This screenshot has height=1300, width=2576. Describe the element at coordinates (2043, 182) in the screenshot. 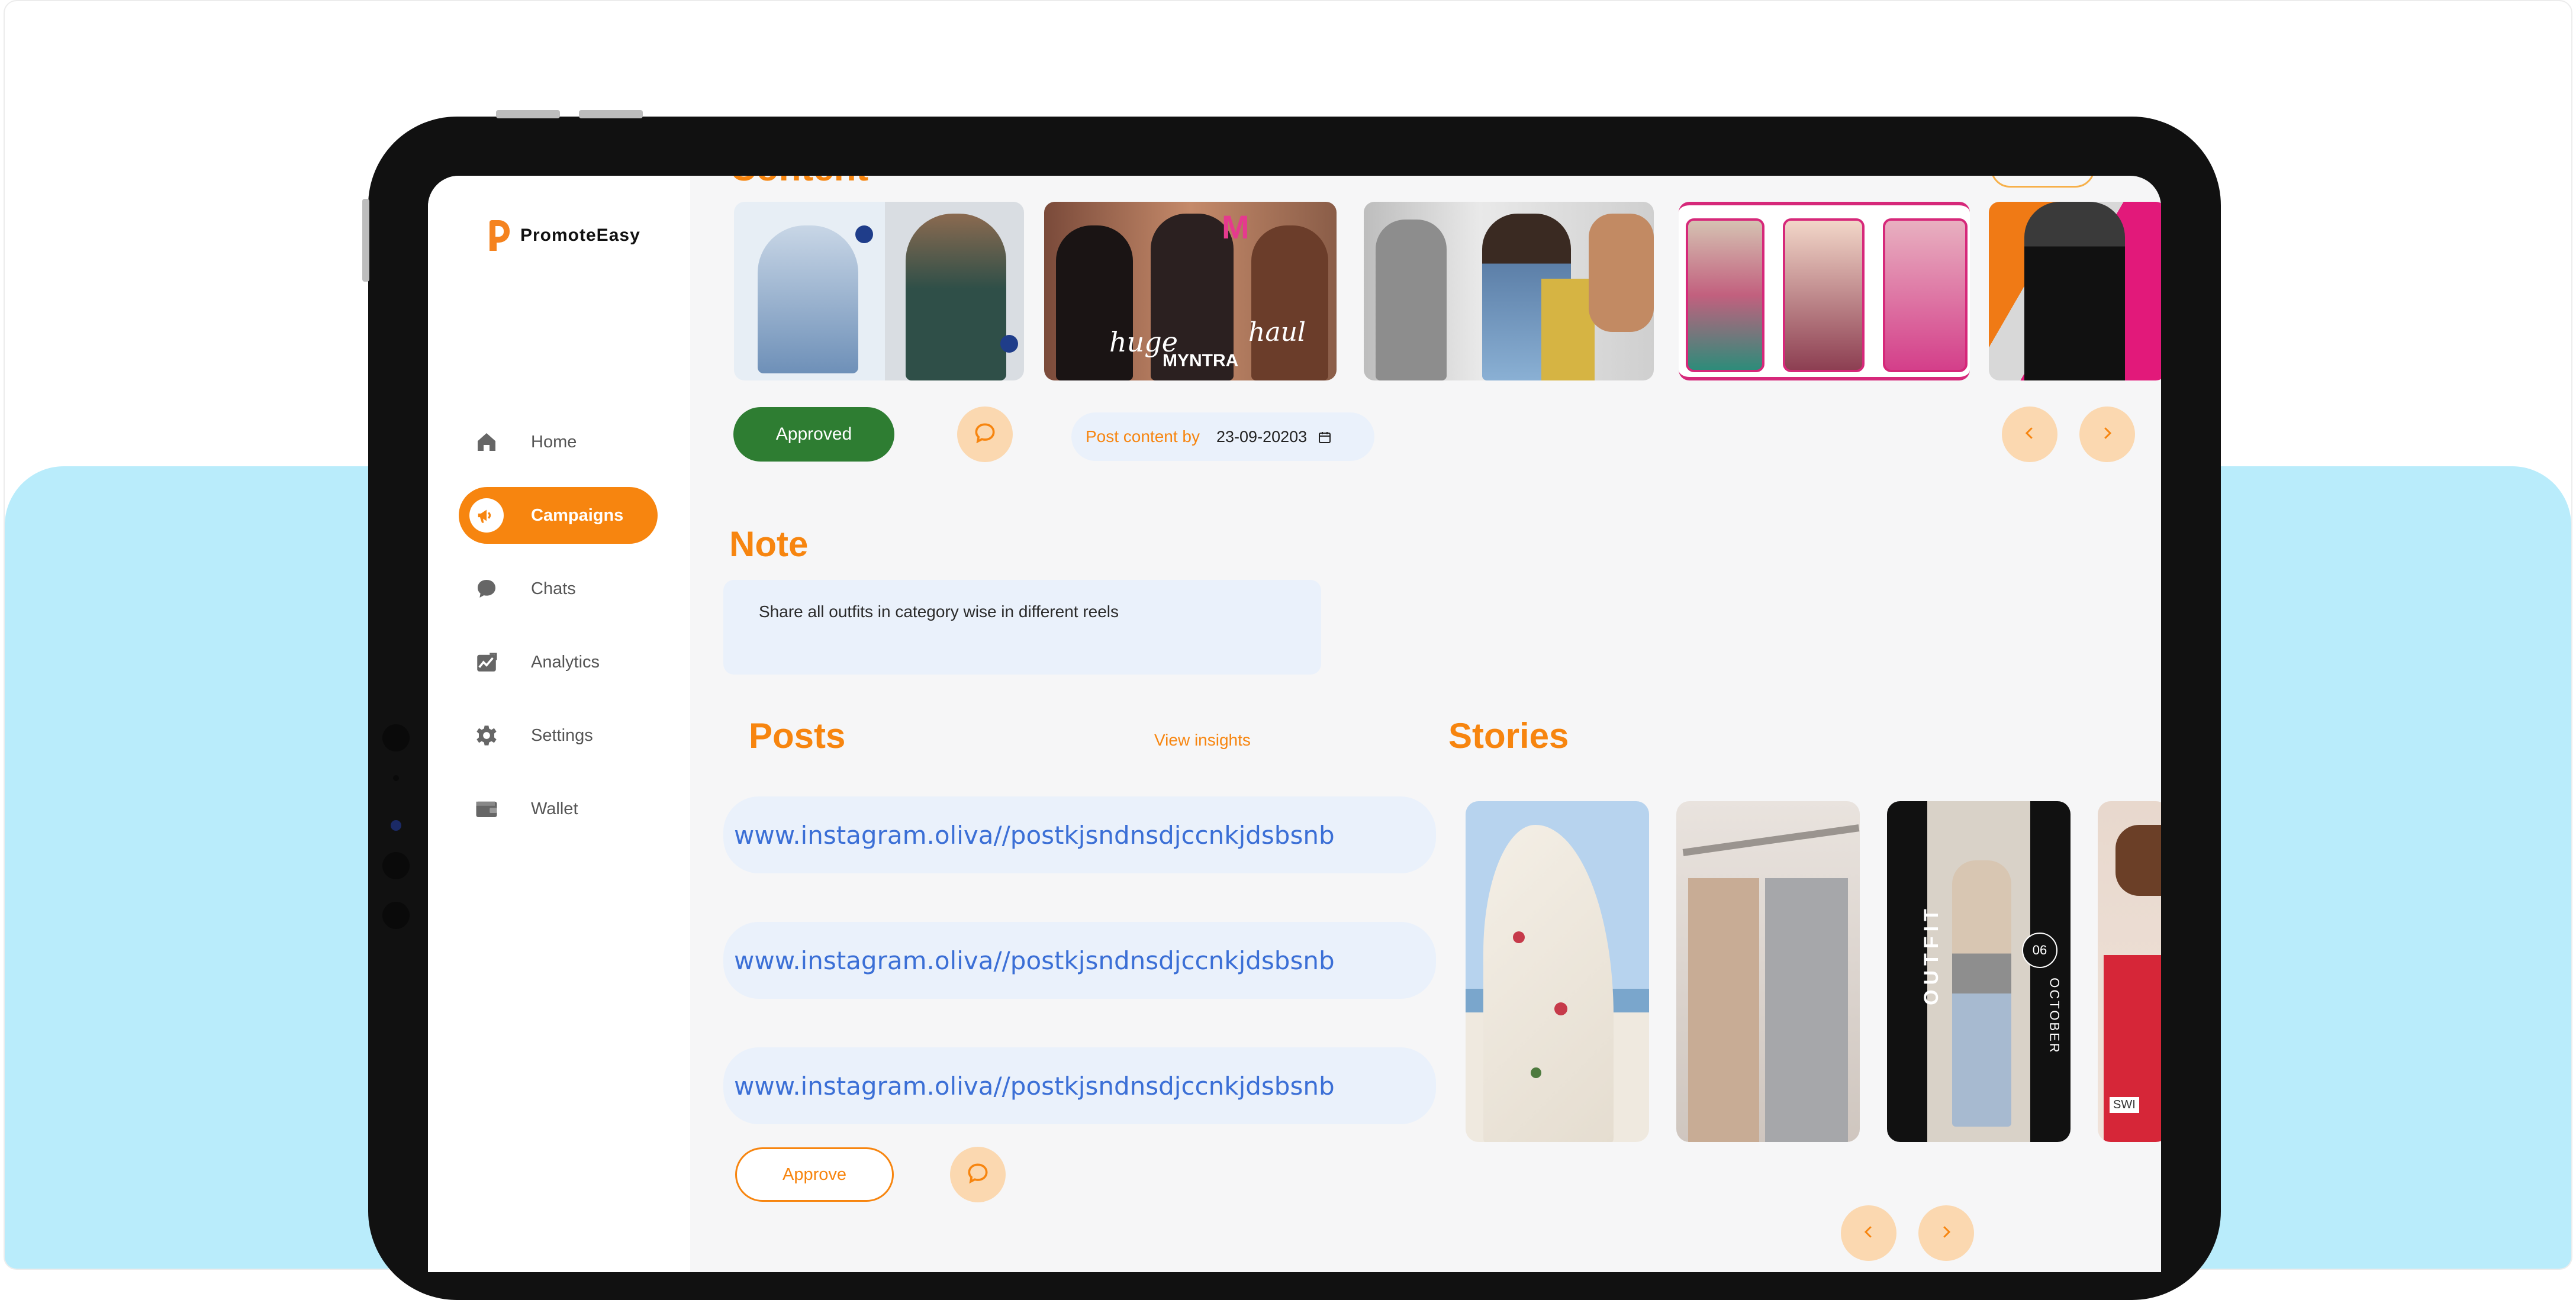

I see `top-action-pill` at that location.